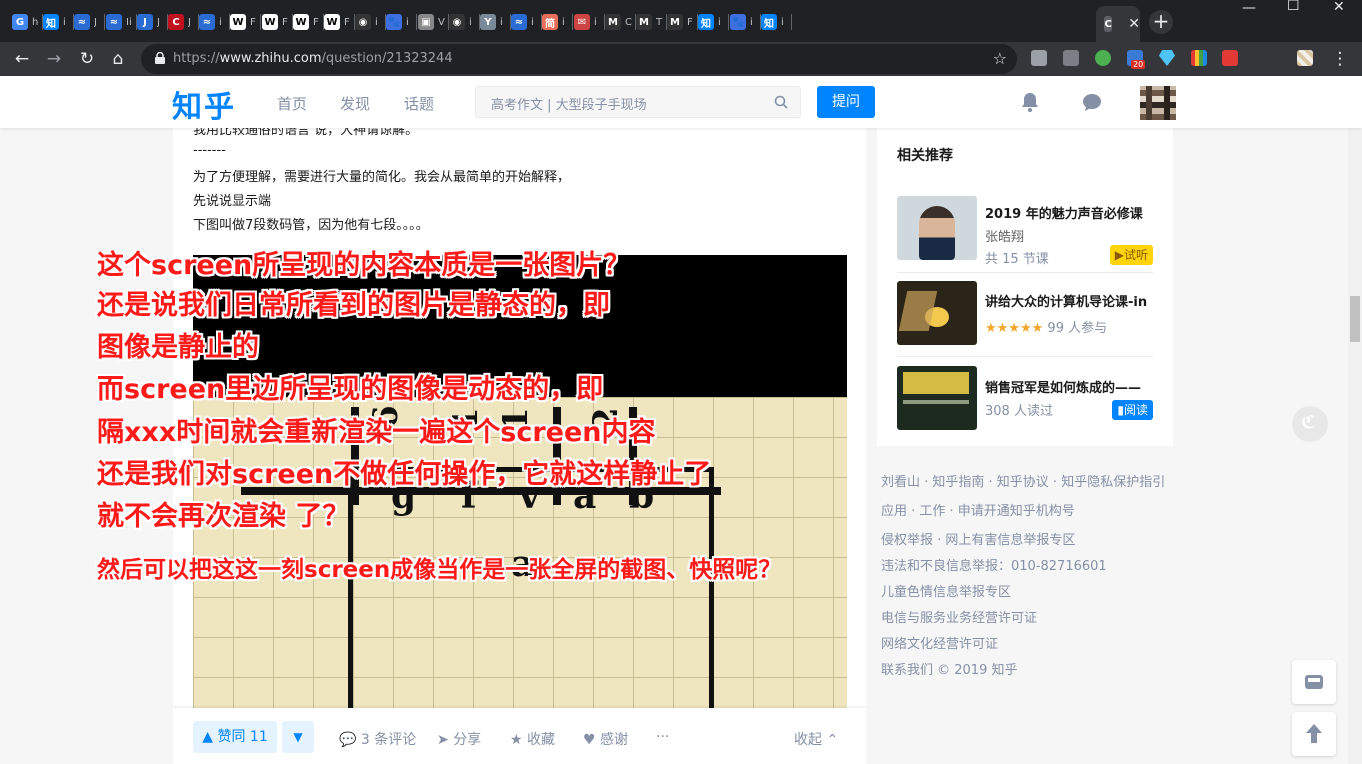  What do you see at coordinates (978, 538) in the screenshot?
I see `footer-link-row: 侵权举报 · 网上有害信息举报专区` at bounding box center [978, 538].